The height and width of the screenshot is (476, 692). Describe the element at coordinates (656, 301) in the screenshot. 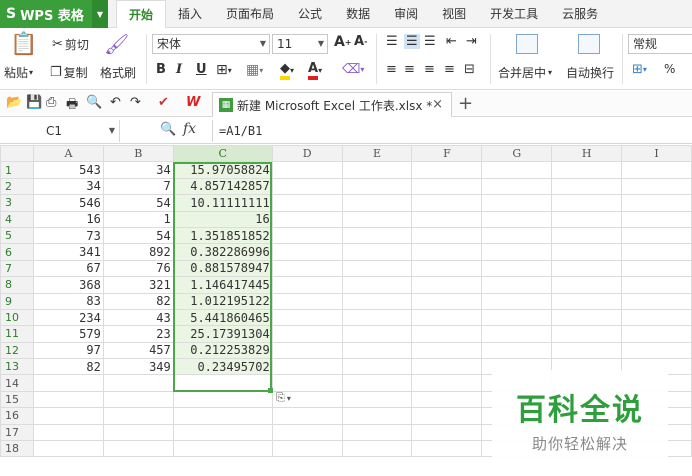

I see `cell-i9` at that location.